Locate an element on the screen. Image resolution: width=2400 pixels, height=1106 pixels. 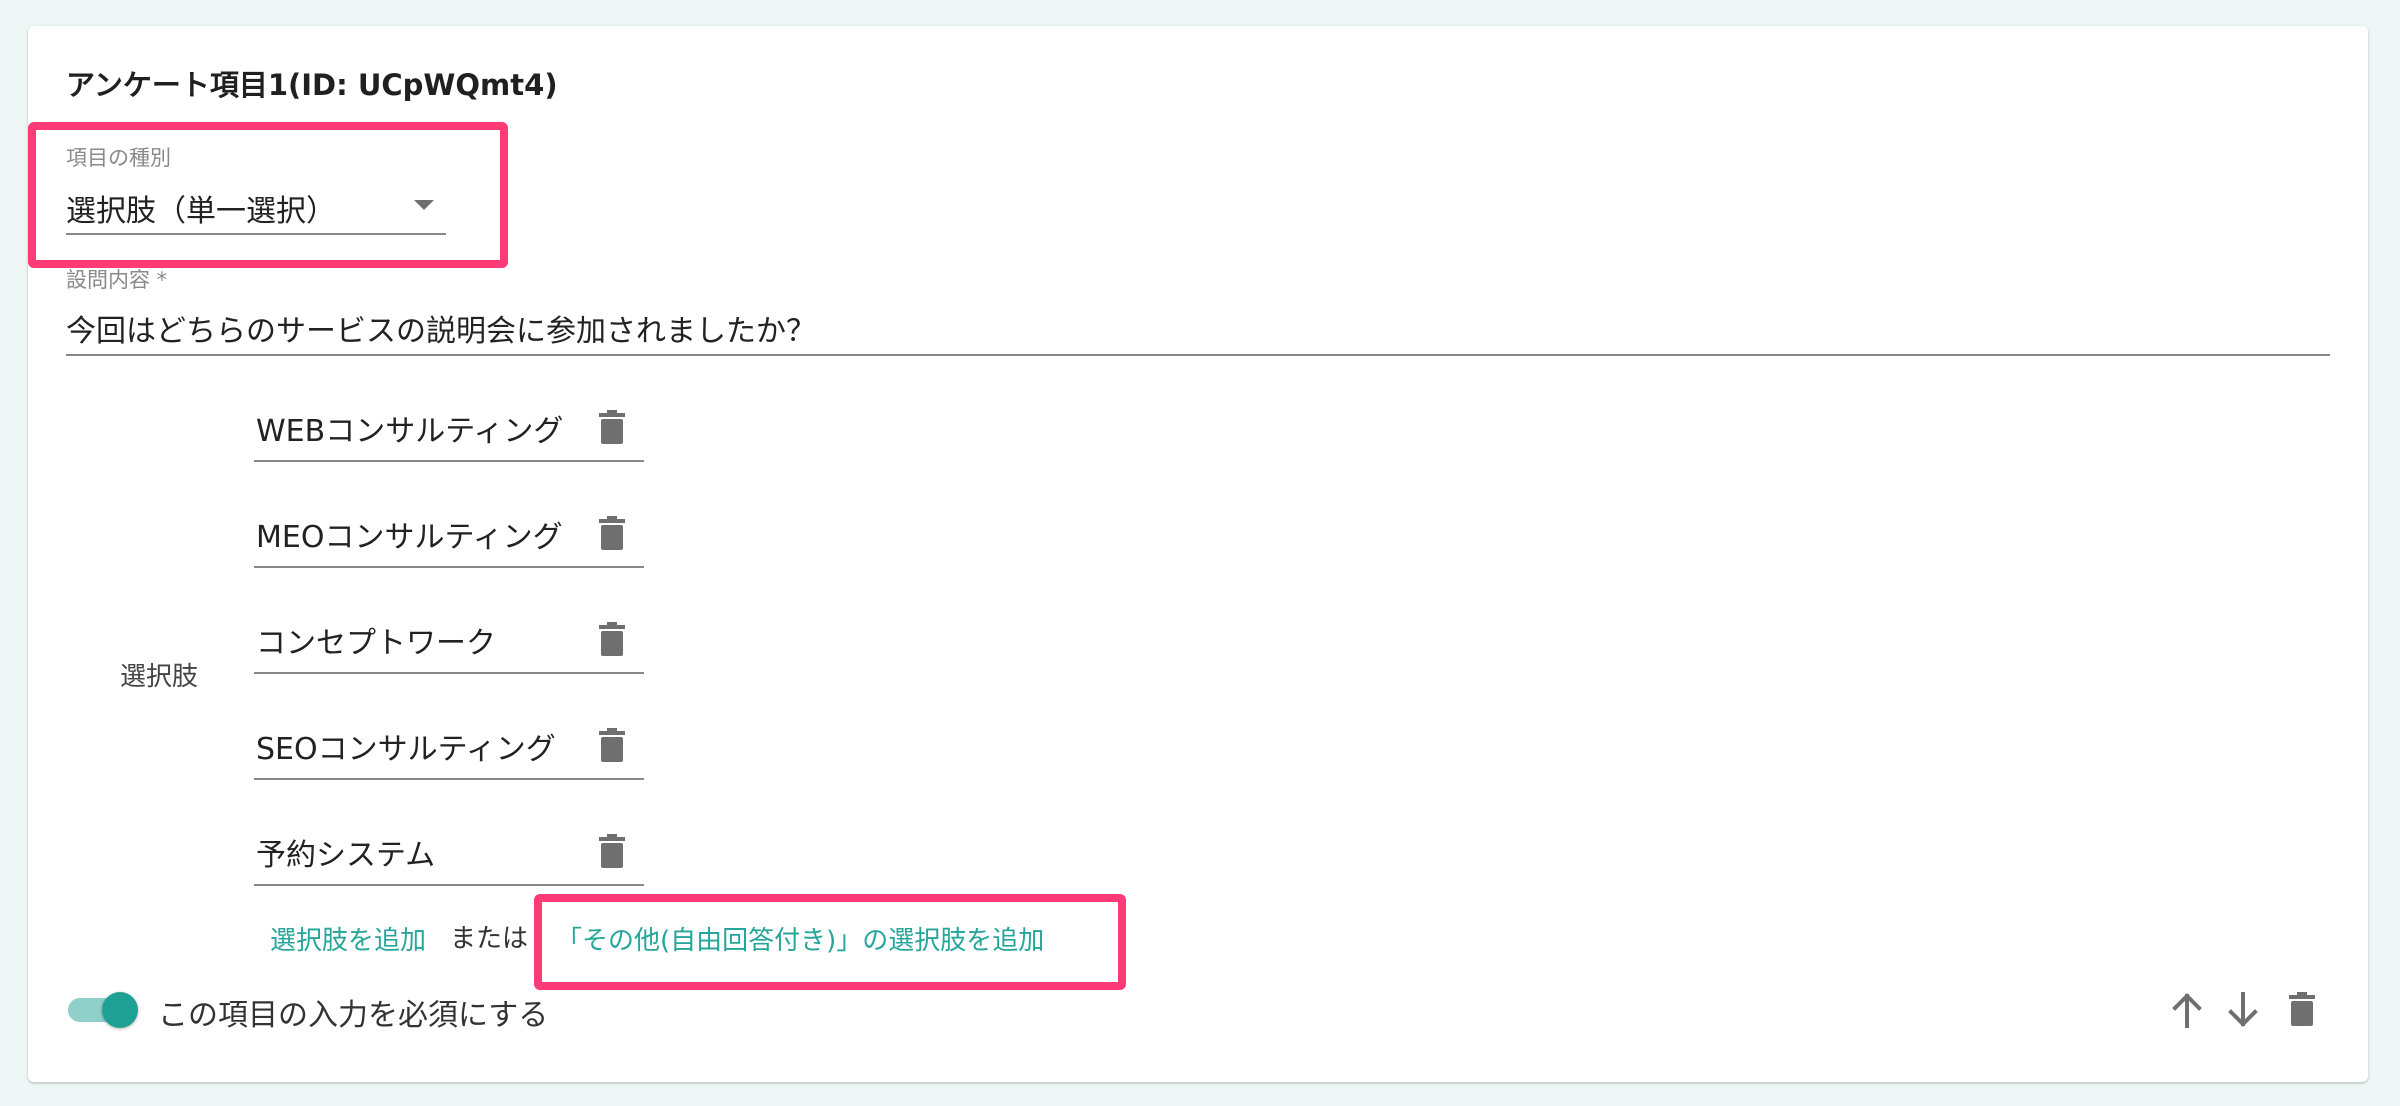
arrow-down-icon is located at coordinates (2243, 1010).